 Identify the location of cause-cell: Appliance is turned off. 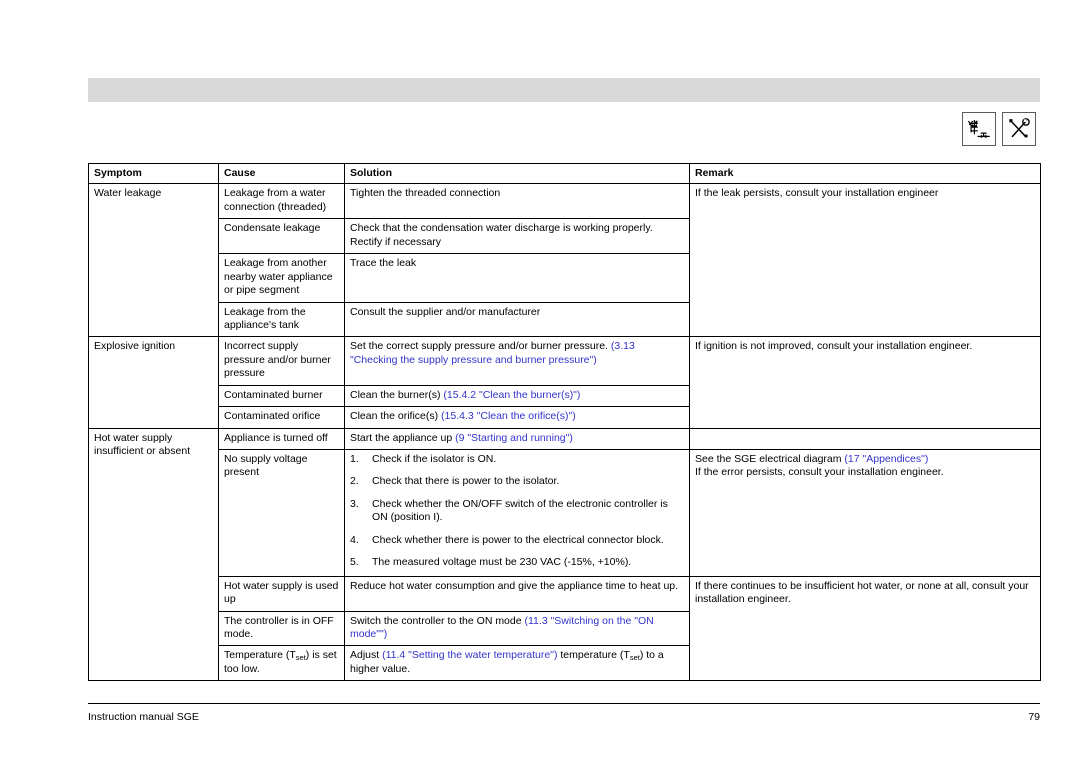
(281, 439).